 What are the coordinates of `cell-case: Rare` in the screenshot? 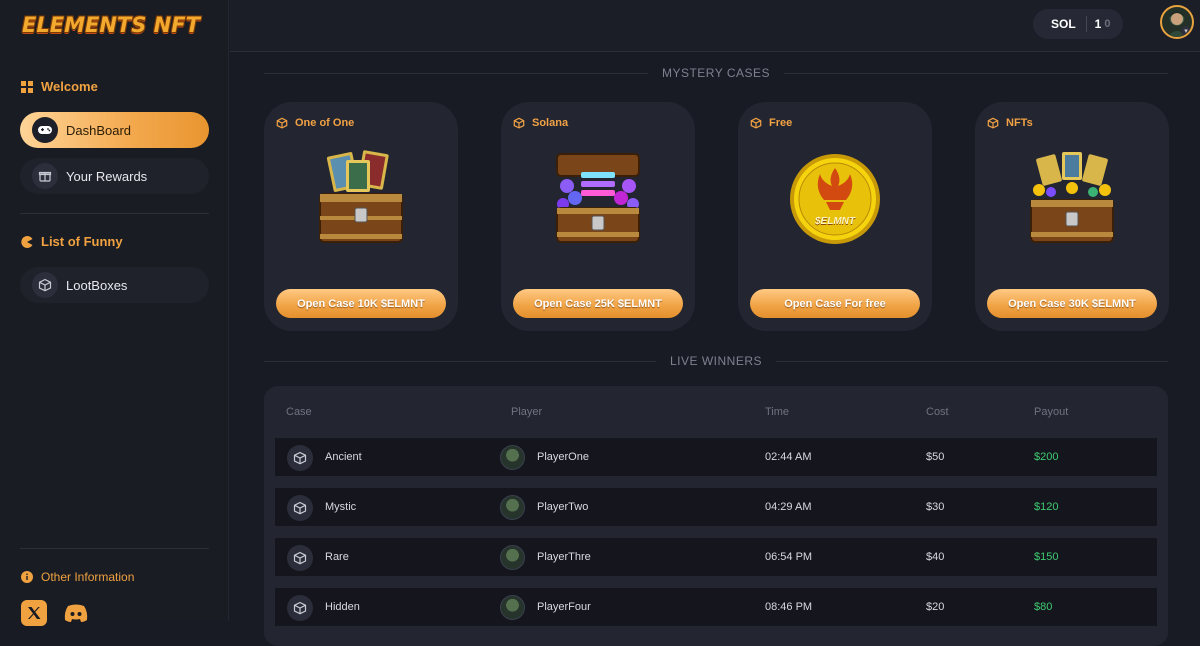 It's located at (337, 557).